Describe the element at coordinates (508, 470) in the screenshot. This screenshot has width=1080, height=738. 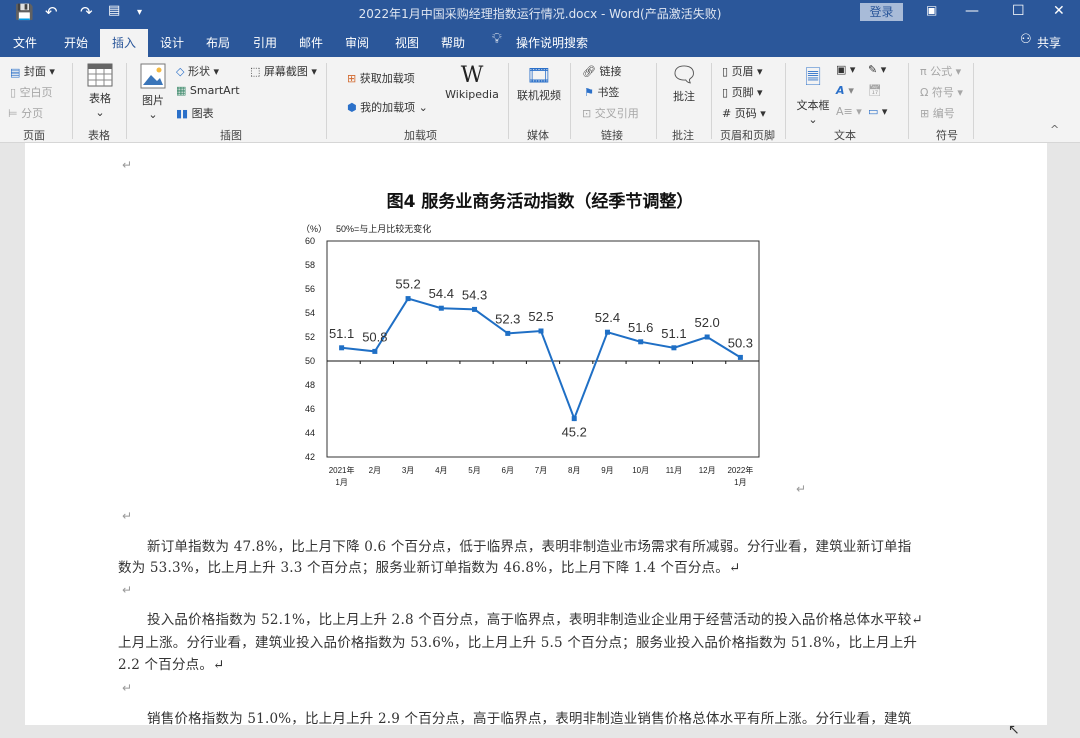
I see `x-tick-label: 6月` at that location.